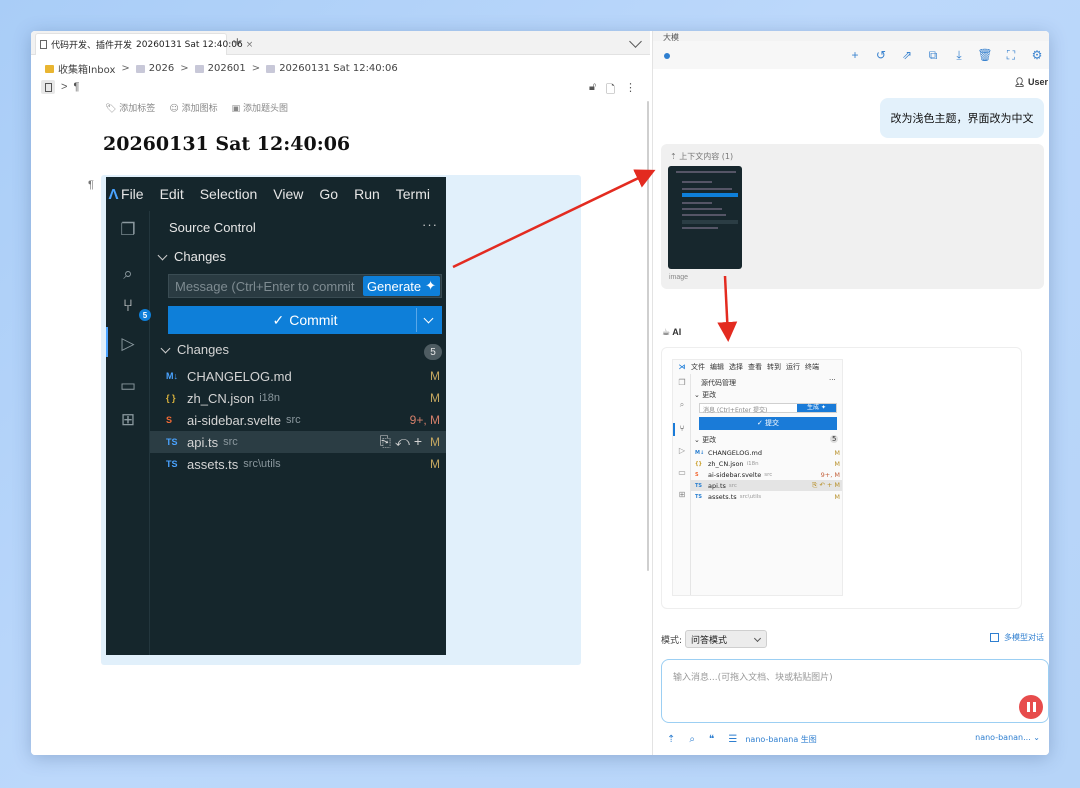 This screenshot has width=1080, height=788. I want to click on breadcrumb-item-month: 202601, so click(220, 68).